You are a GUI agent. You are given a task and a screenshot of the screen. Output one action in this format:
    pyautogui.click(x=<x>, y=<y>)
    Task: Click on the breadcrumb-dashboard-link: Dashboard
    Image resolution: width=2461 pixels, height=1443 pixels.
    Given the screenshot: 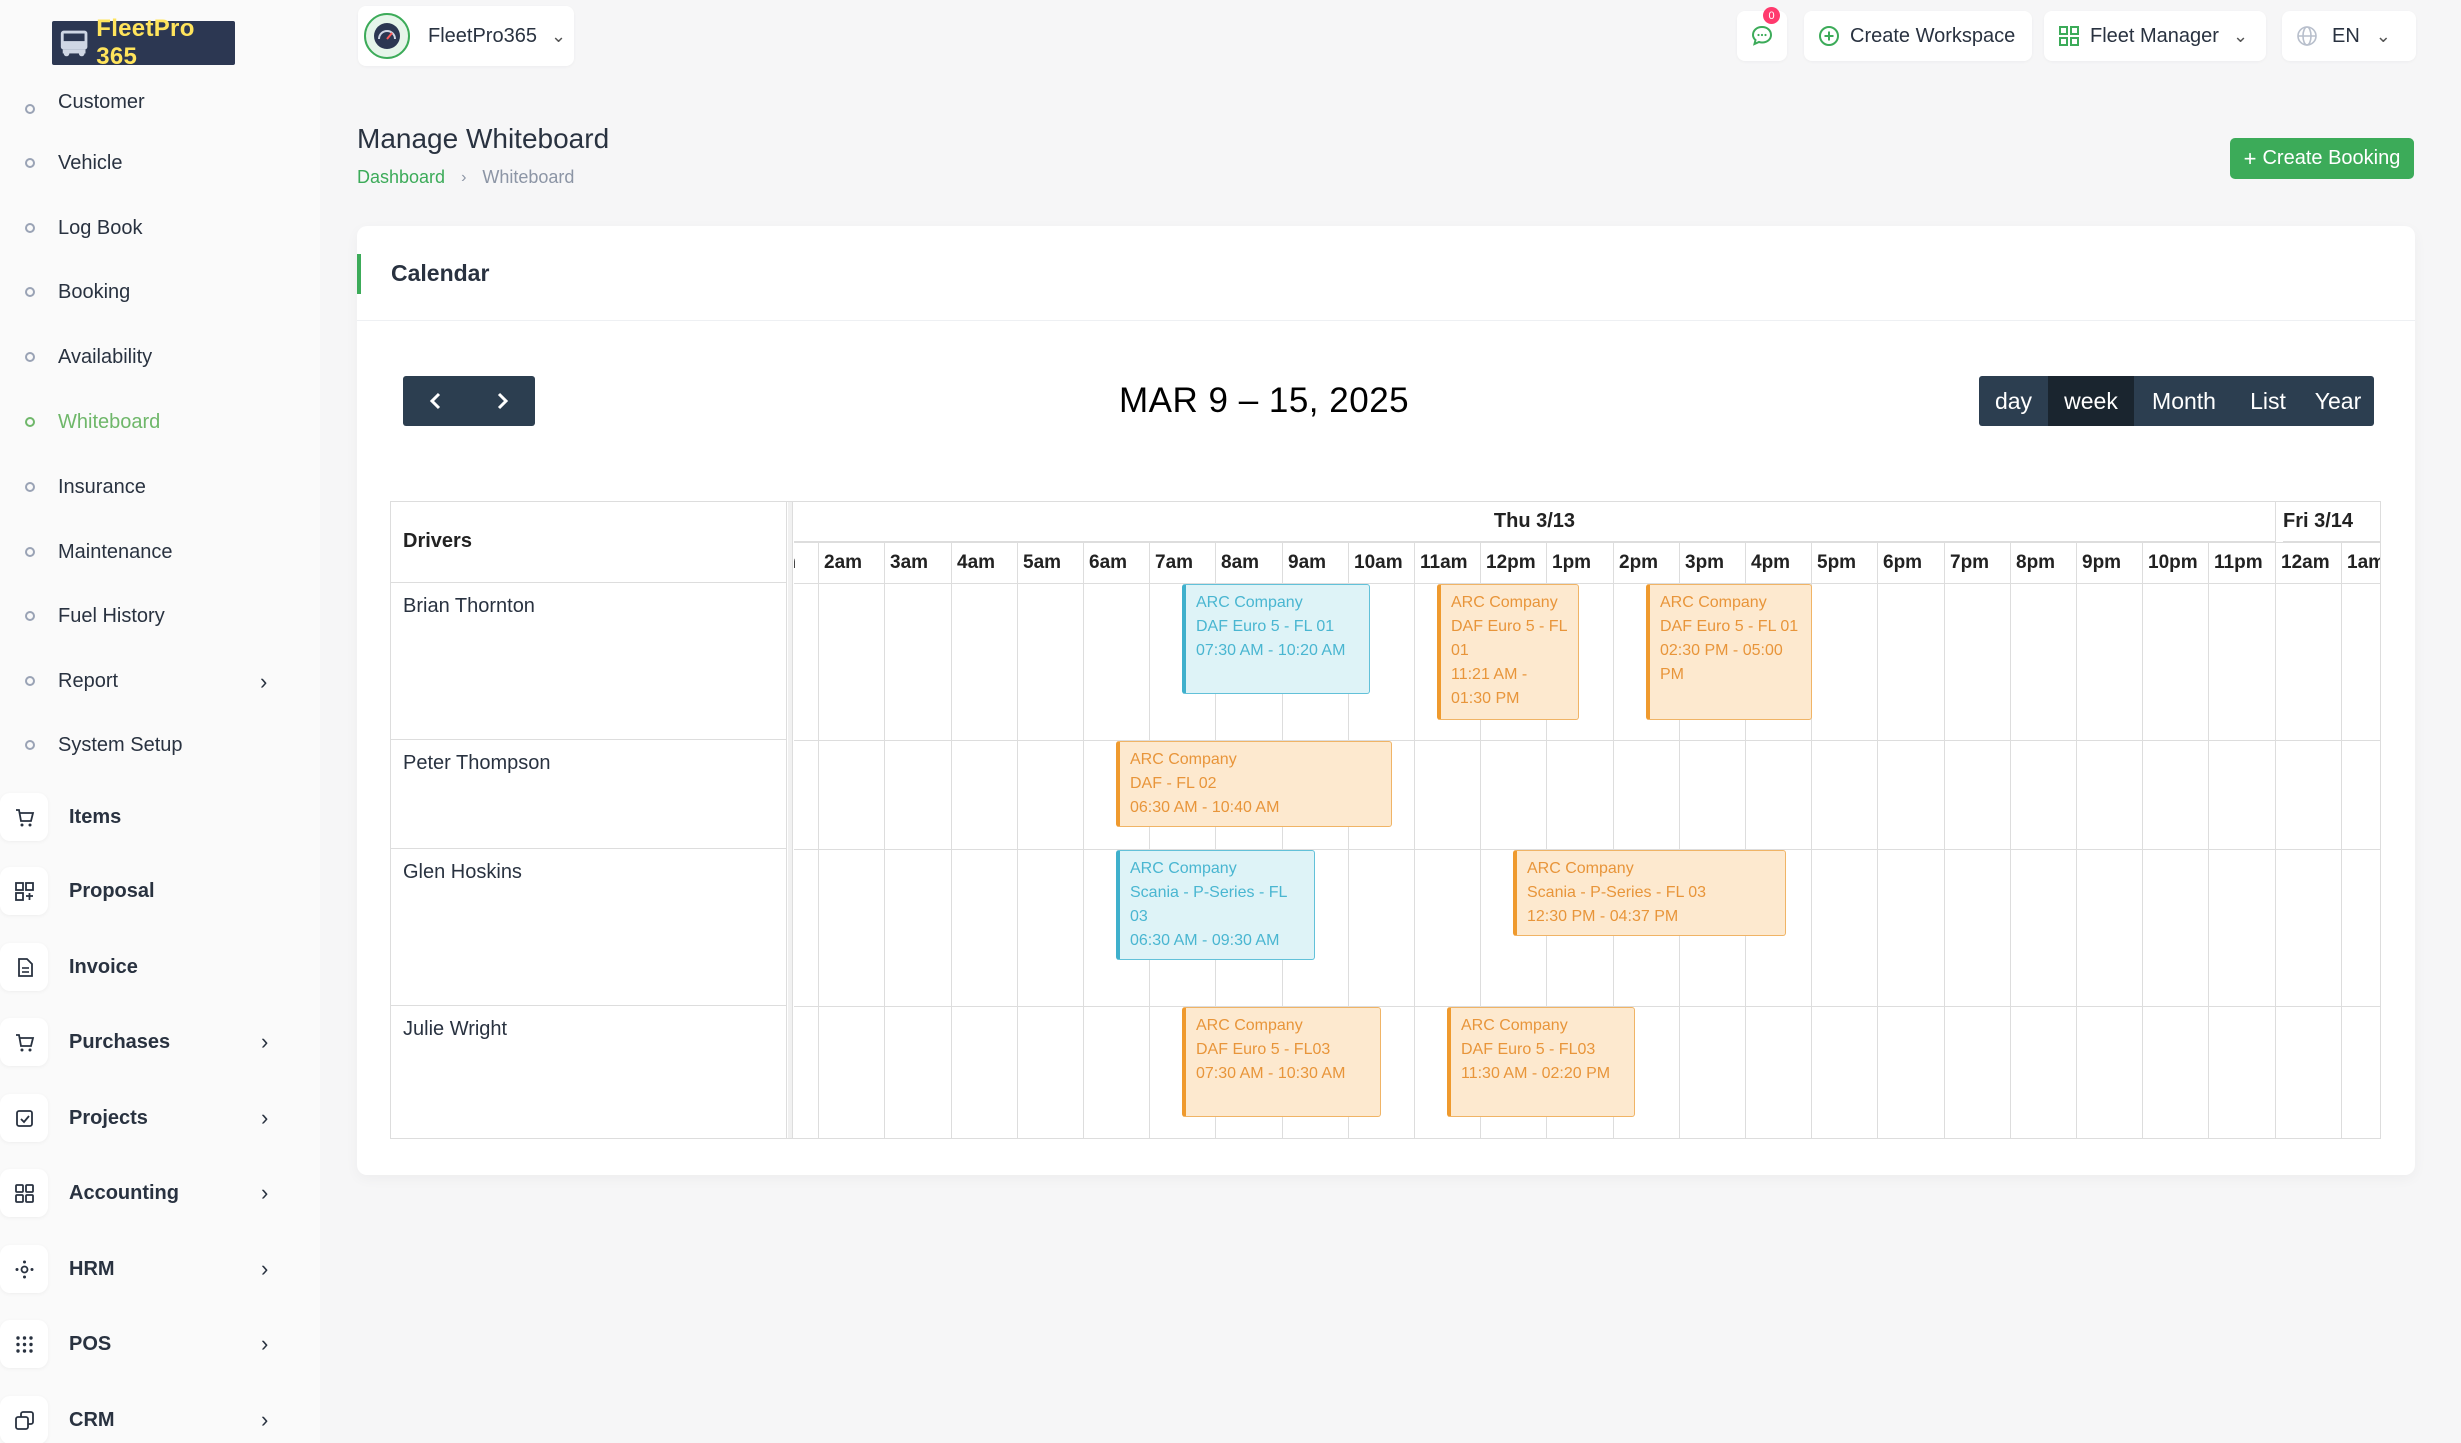 What is the action you would take?
    pyautogui.click(x=401, y=177)
    